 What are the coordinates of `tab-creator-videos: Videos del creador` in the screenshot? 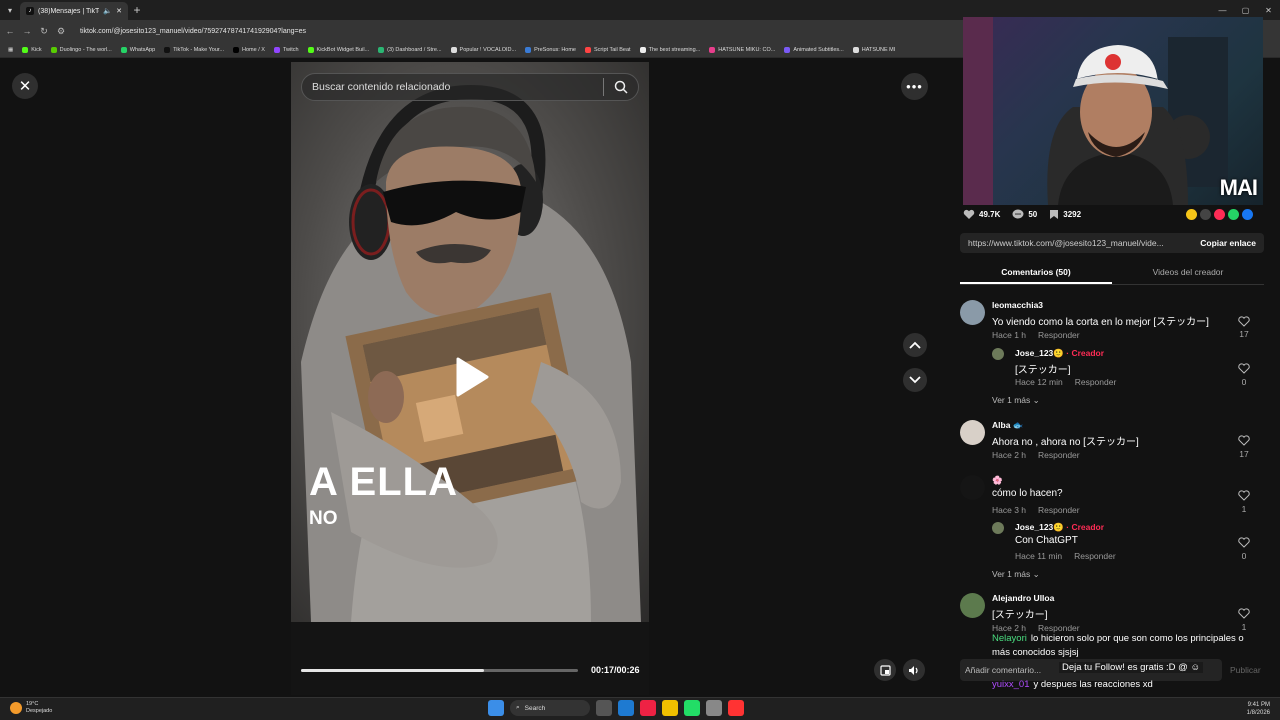 It's located at (1188, 273).